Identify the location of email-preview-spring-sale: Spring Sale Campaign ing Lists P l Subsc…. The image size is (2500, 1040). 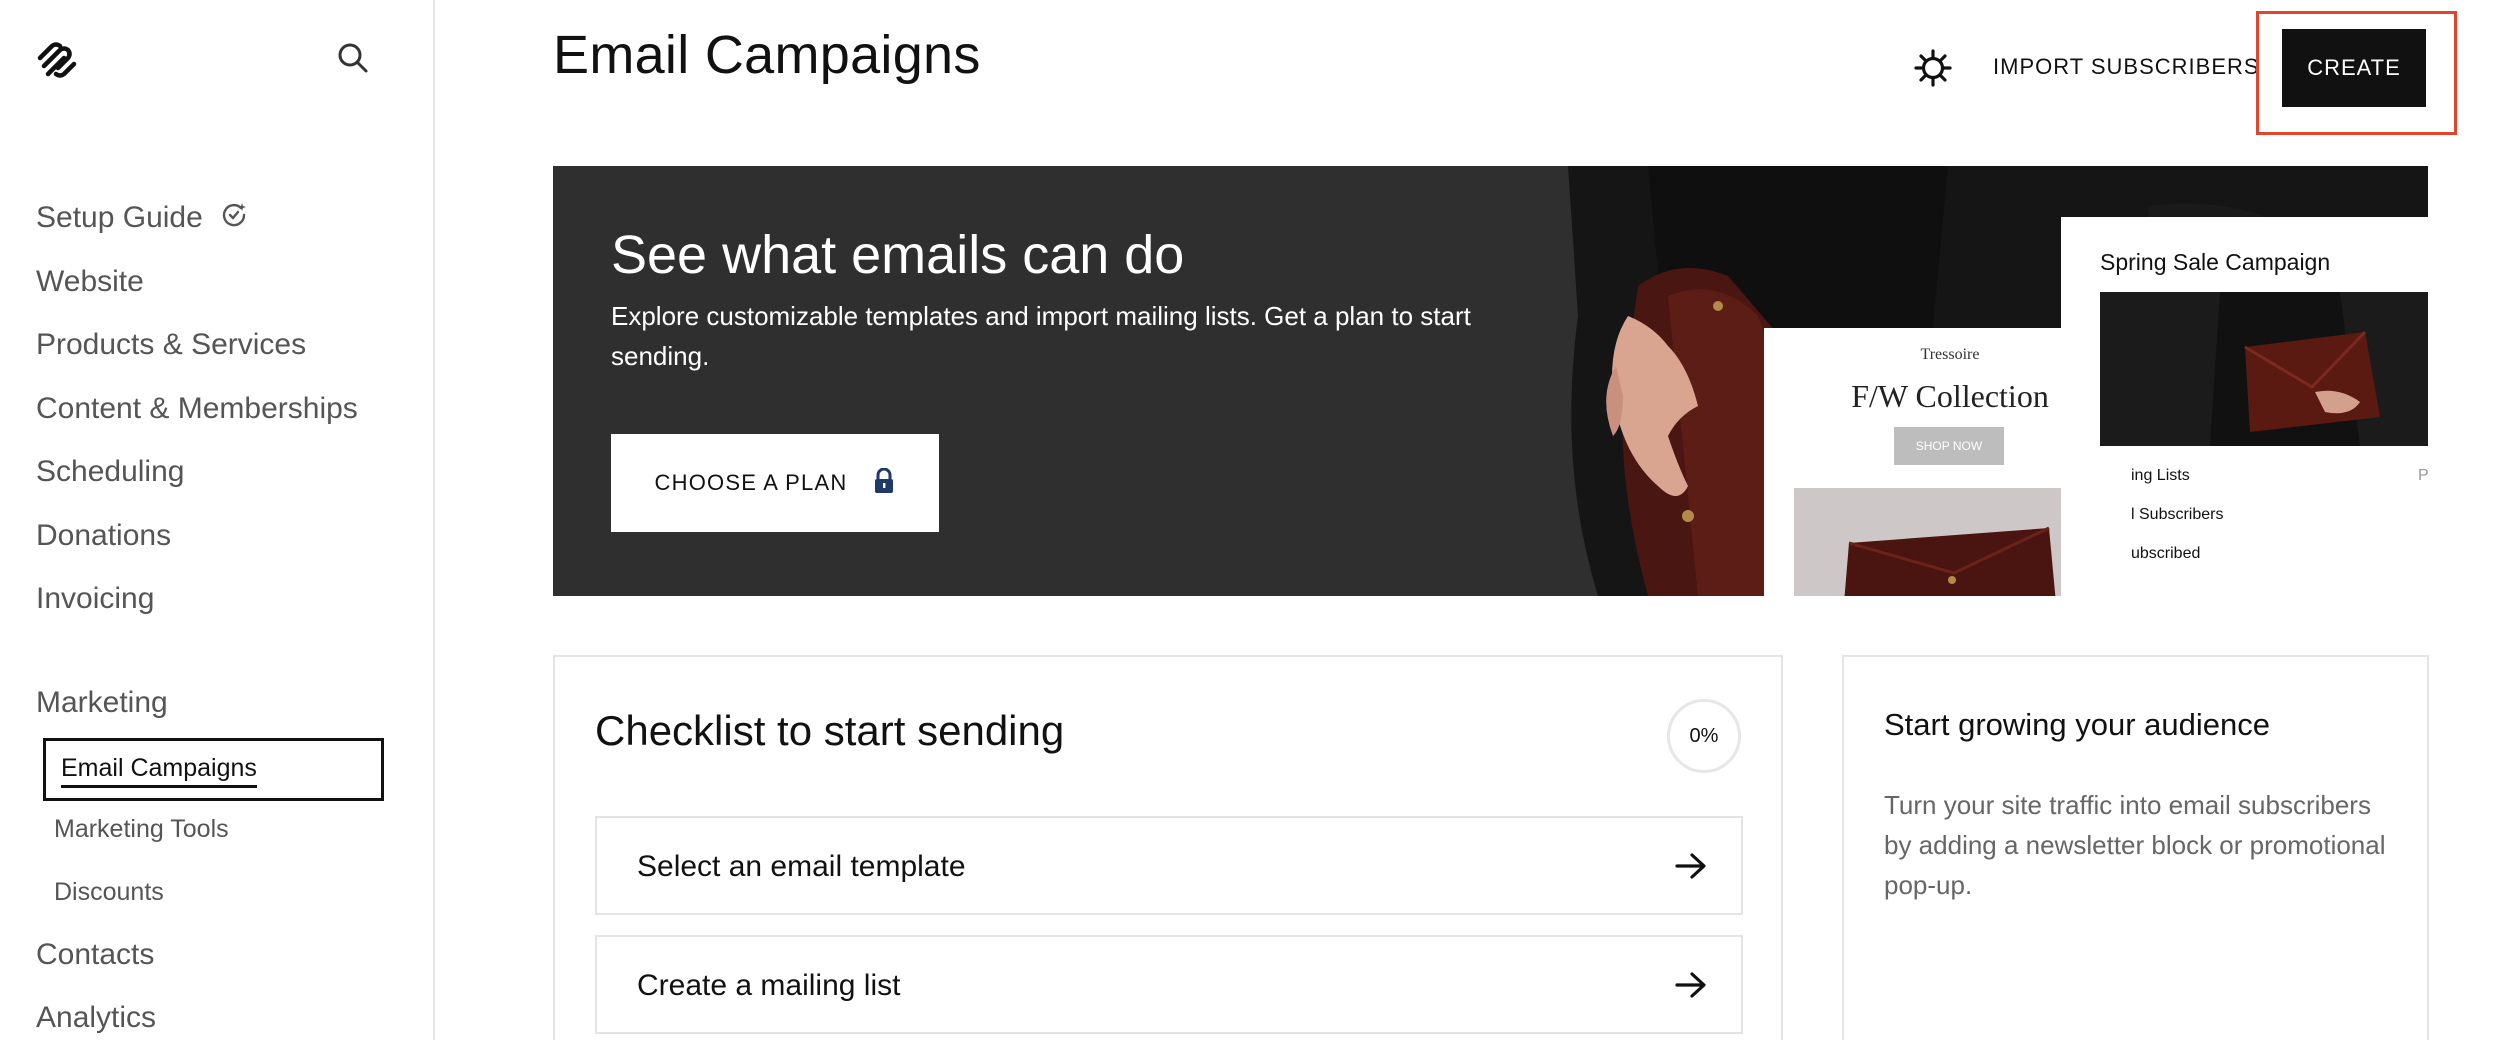
(2244, 406).